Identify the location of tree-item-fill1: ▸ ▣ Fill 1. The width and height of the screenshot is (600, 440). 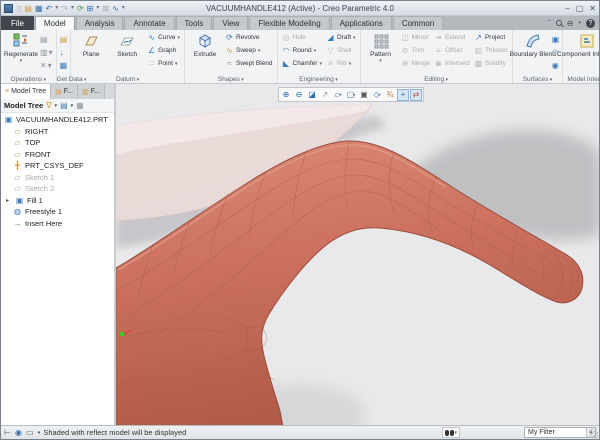
(57, 201).